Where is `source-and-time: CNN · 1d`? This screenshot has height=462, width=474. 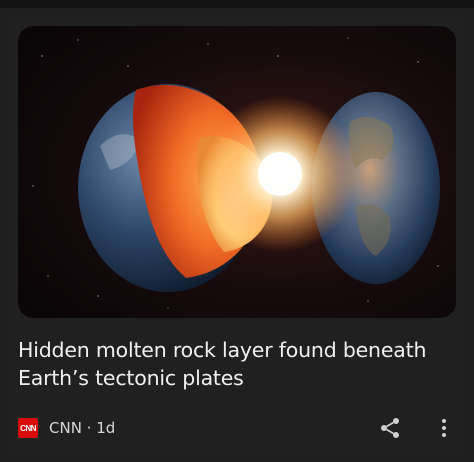
source-and-time: CNN · 1d is located at coordinates (82, 428).